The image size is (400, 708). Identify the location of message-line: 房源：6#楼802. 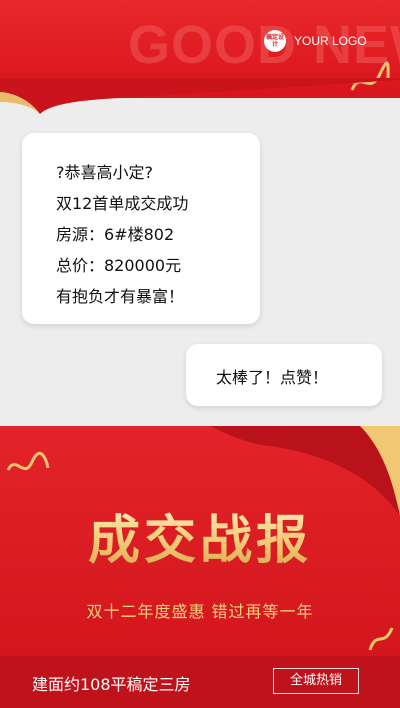
(115, 234).